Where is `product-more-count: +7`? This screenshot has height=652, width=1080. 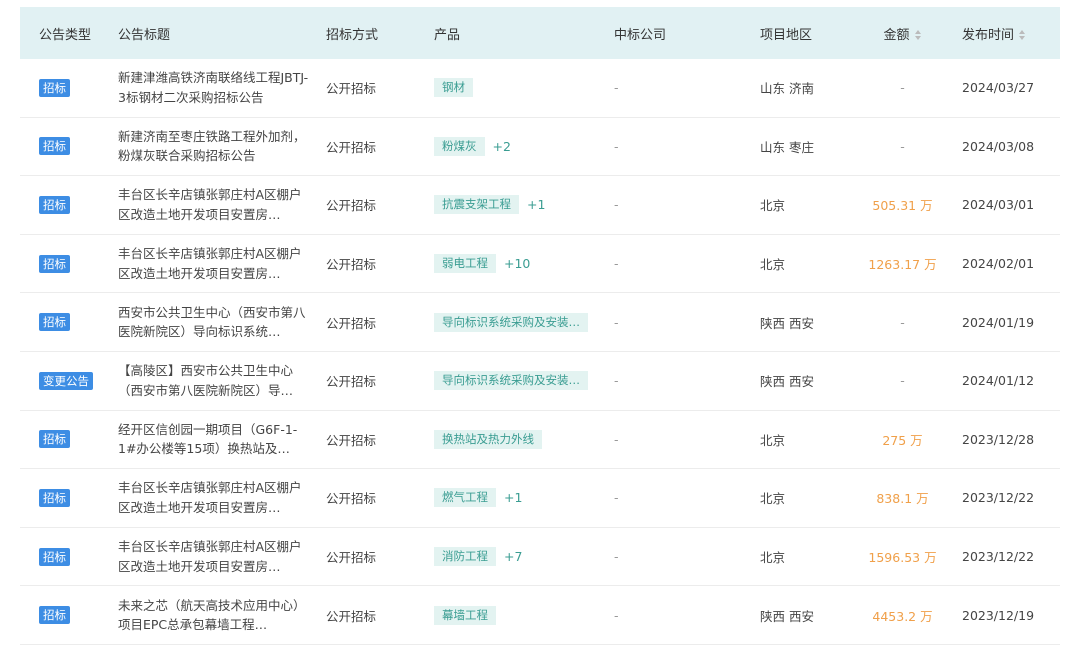
product-more-count: +7 is located at coordinates (513, 556).